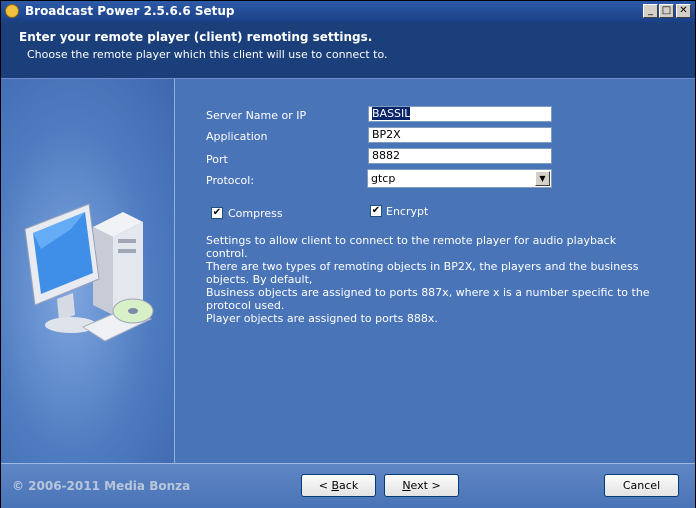 Image resolution: width=696 pixels, height=508 pixels. What do you see at coordinates (12, 11) in the screenshot?
I see `app-icon` at bounding box center [12, 11].